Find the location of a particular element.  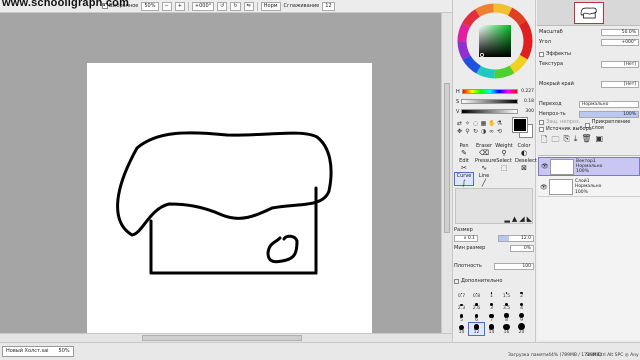

selection-source-toggle: Источник выбора is located at coordinates (565, 129).